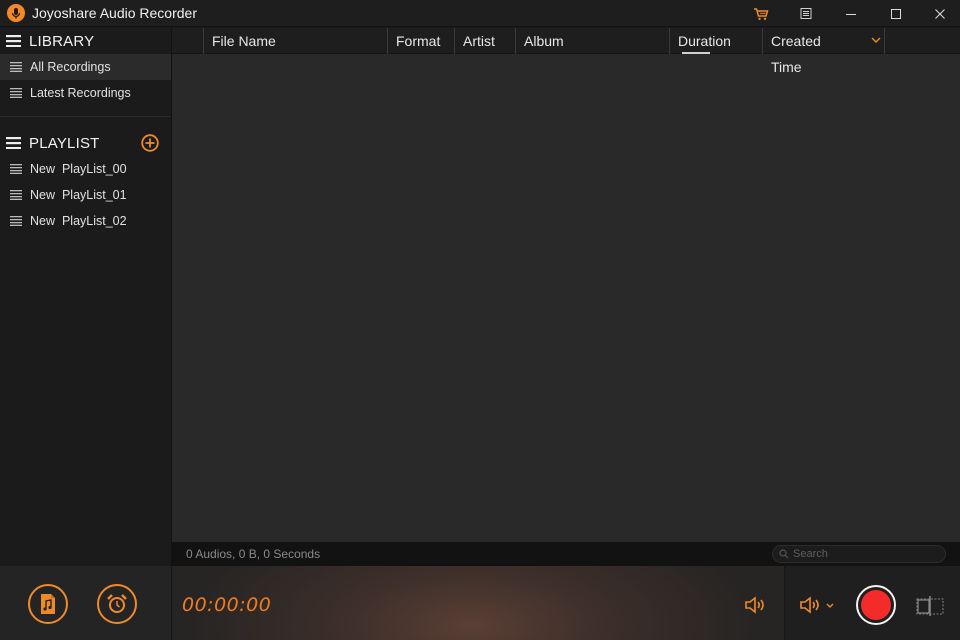 The height and width of the screenshot is (640, 960). Describe the element at coordinates (150, 143) in the screenshot. I see `add-playlist-button` at that location.